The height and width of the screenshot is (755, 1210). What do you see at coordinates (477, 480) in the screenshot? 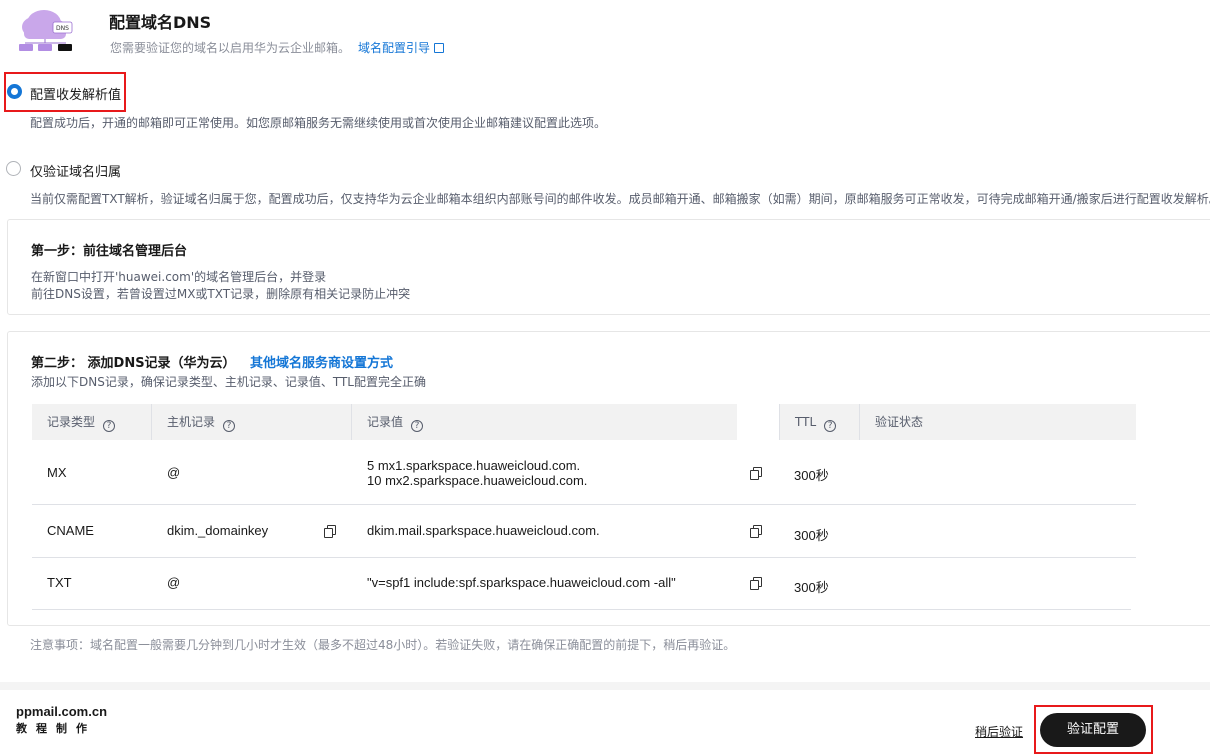
I see `cell-value-line2: 10 mx2.sparkspace.huaweicloud.com.` at bounding box center [477, 480].